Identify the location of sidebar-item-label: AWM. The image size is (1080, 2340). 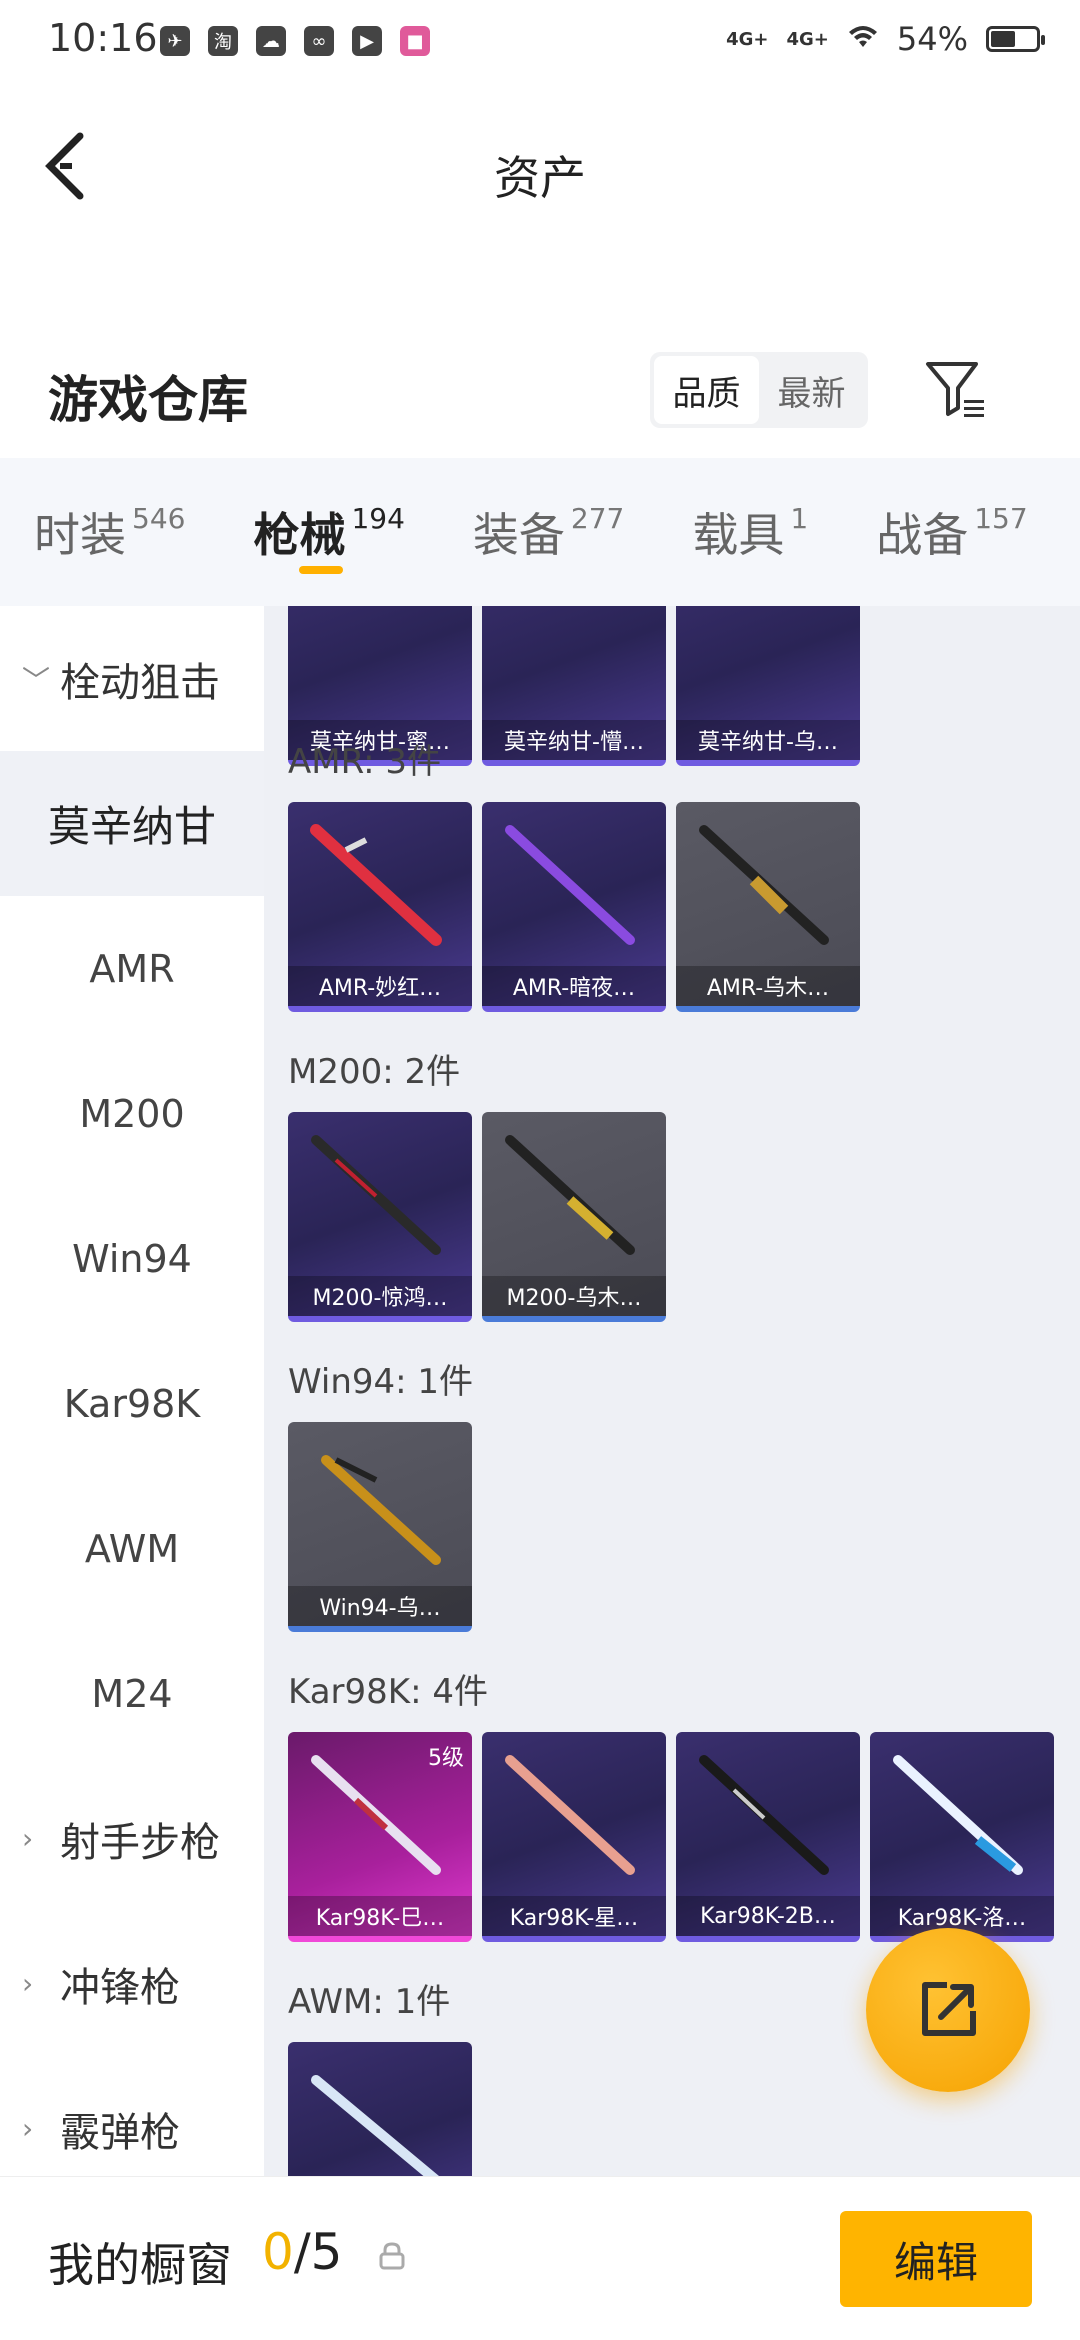
(132, 1548).